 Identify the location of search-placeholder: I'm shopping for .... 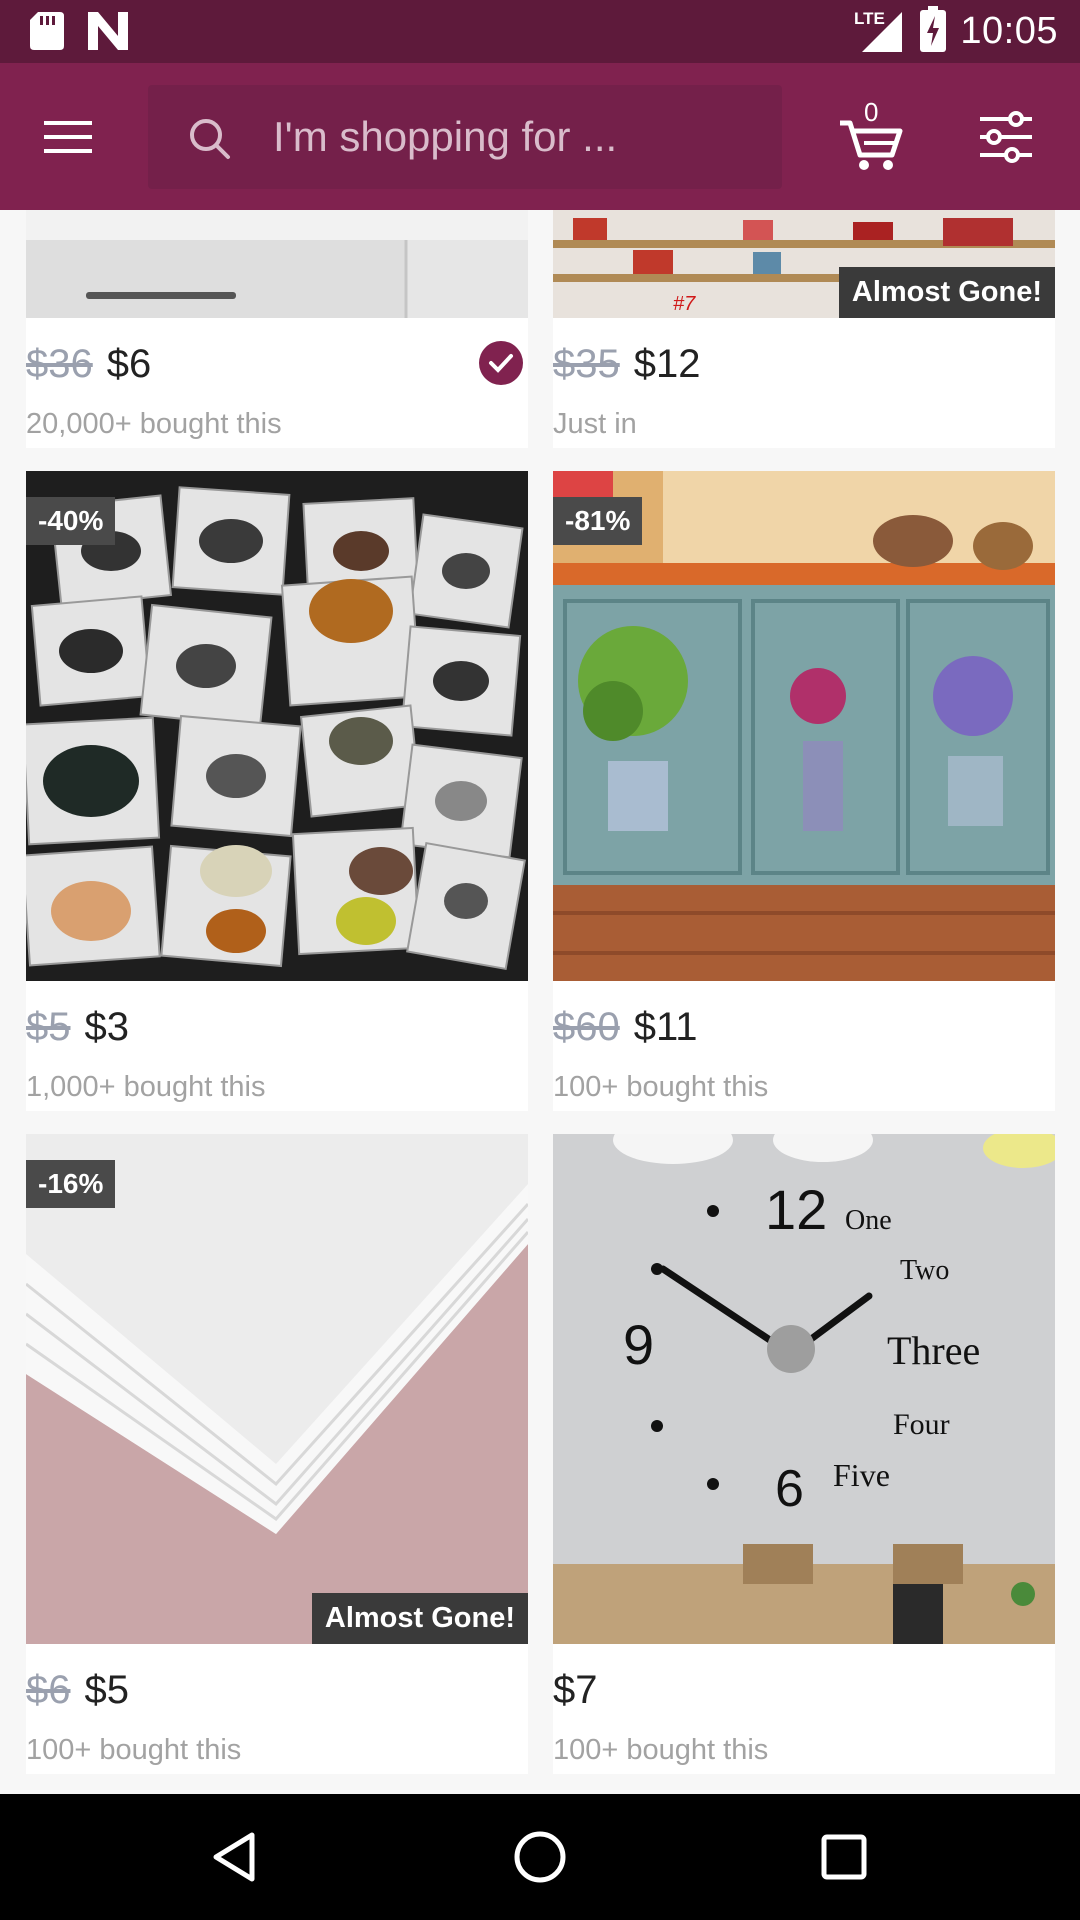
(445, 136).